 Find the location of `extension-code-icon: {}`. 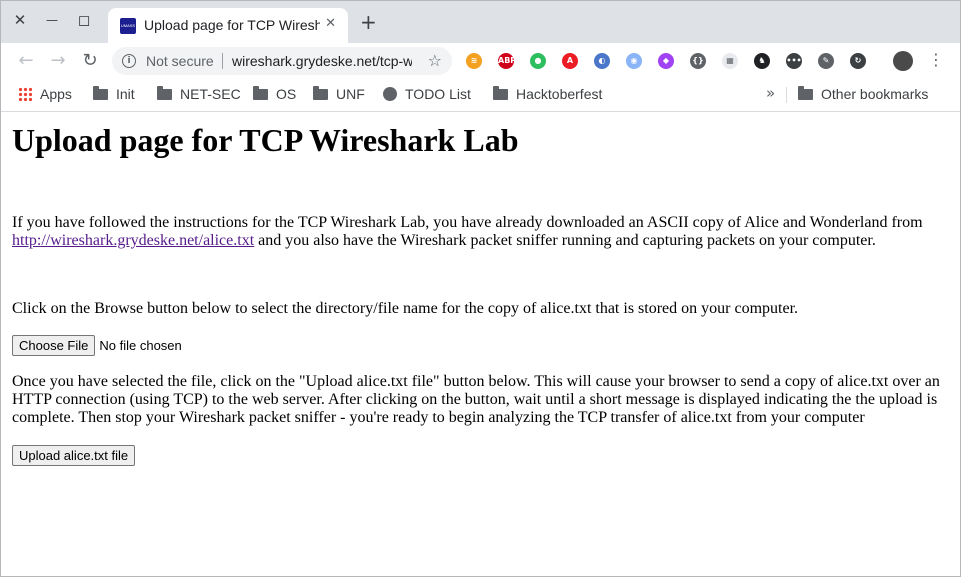

extension-code-icon: {} is located at coordinates (698, 61).